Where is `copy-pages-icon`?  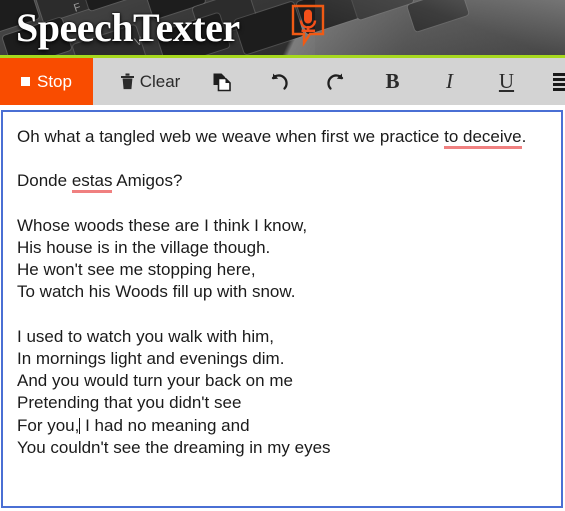 copy-pages-icon is located at coordinates (222, 82).